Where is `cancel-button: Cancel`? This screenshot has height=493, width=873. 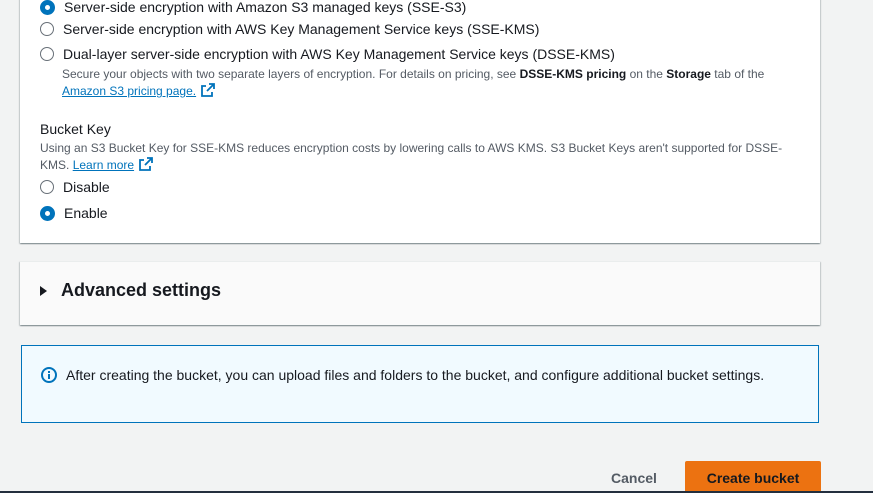 cancel-button: Cancel is located at coordinates (634, 477).